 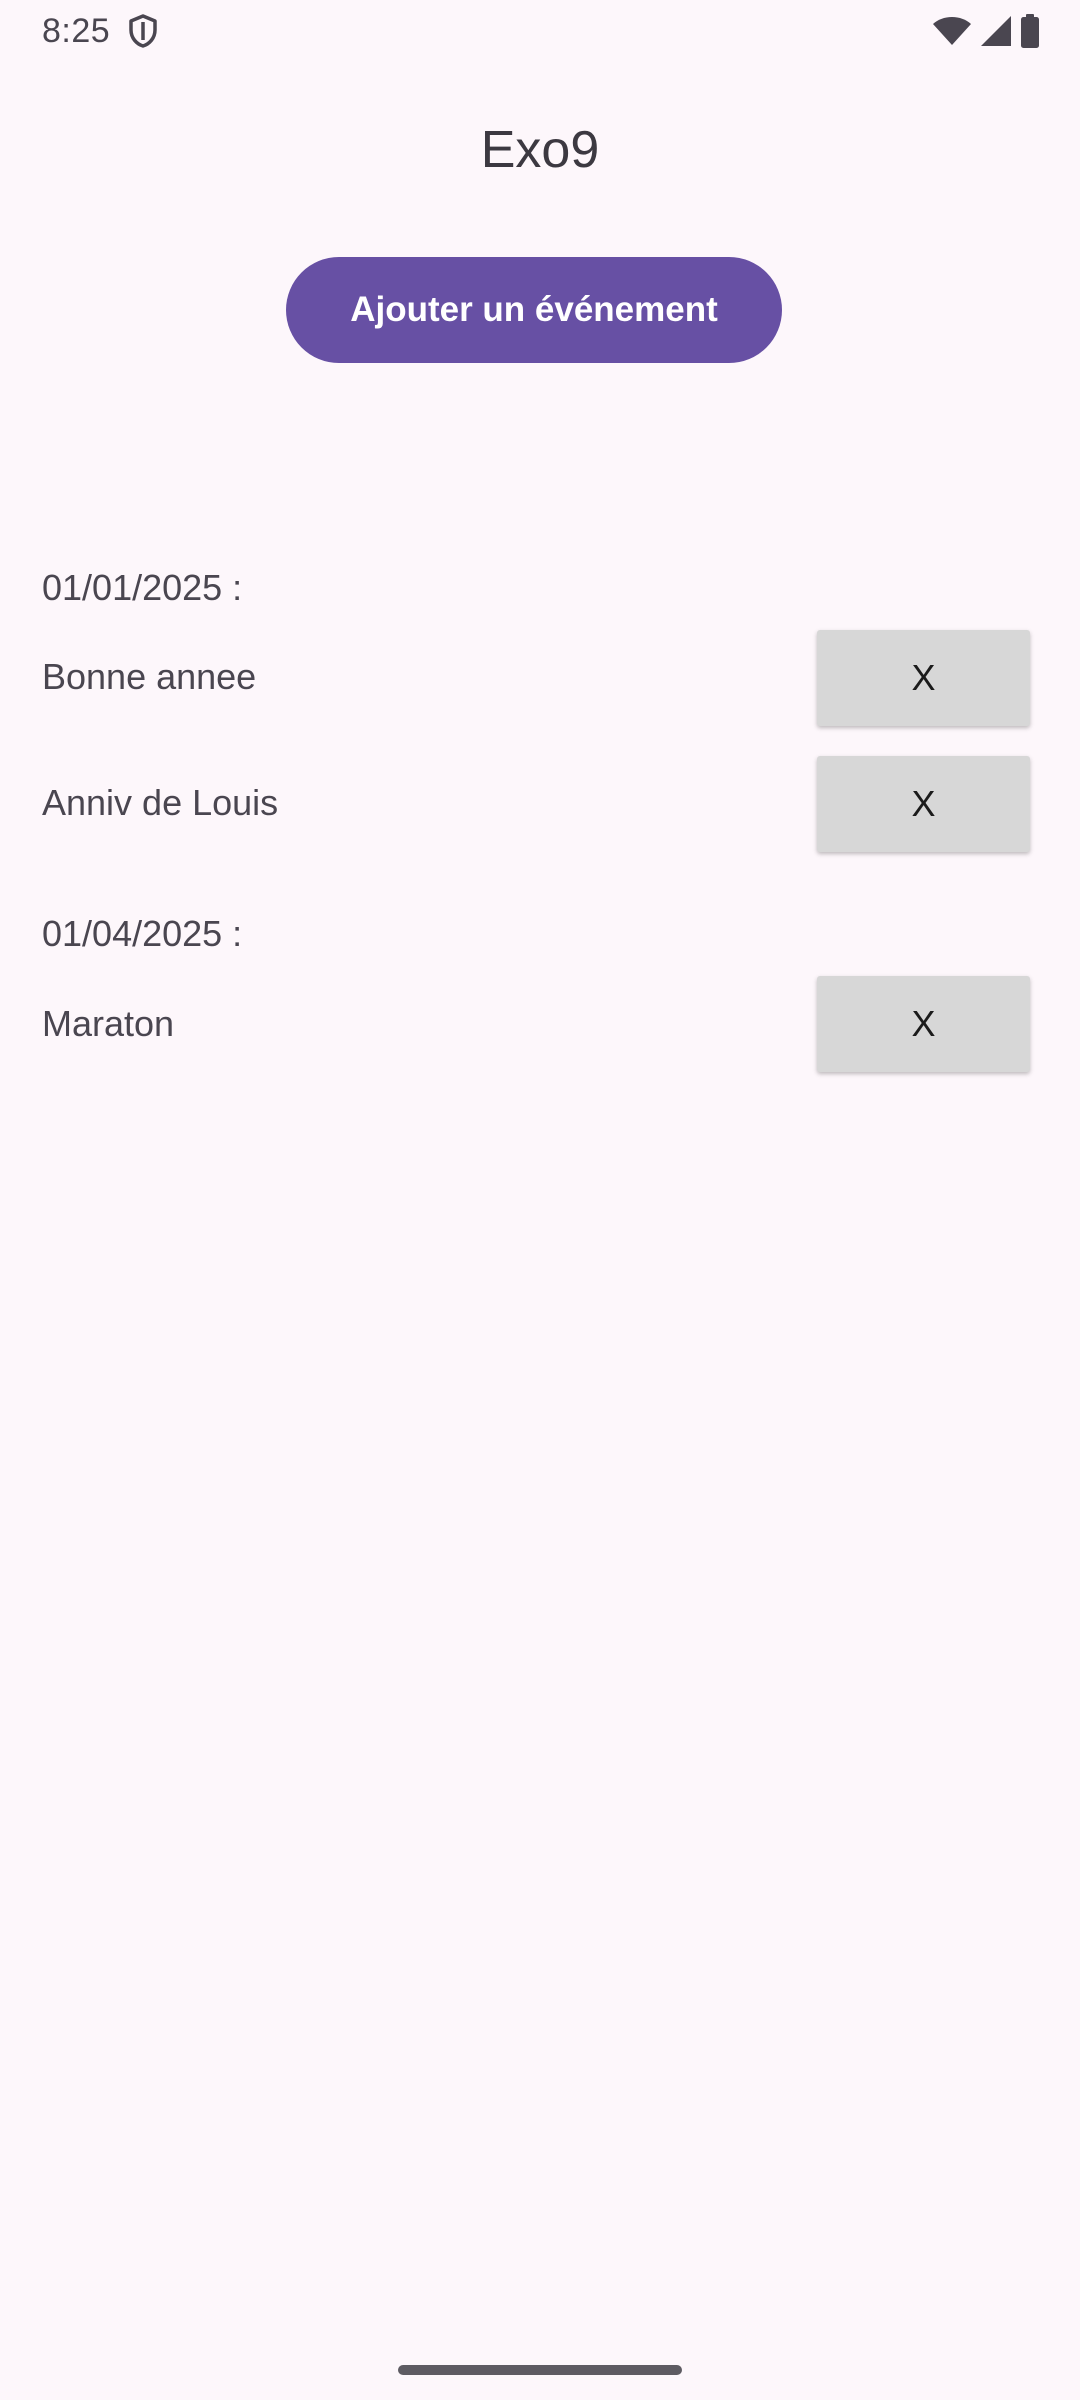 What do you see at coordinates (149, 676) in the screenshot?
I see `event-name: Bonne annee` at bounding box center [149, 676].